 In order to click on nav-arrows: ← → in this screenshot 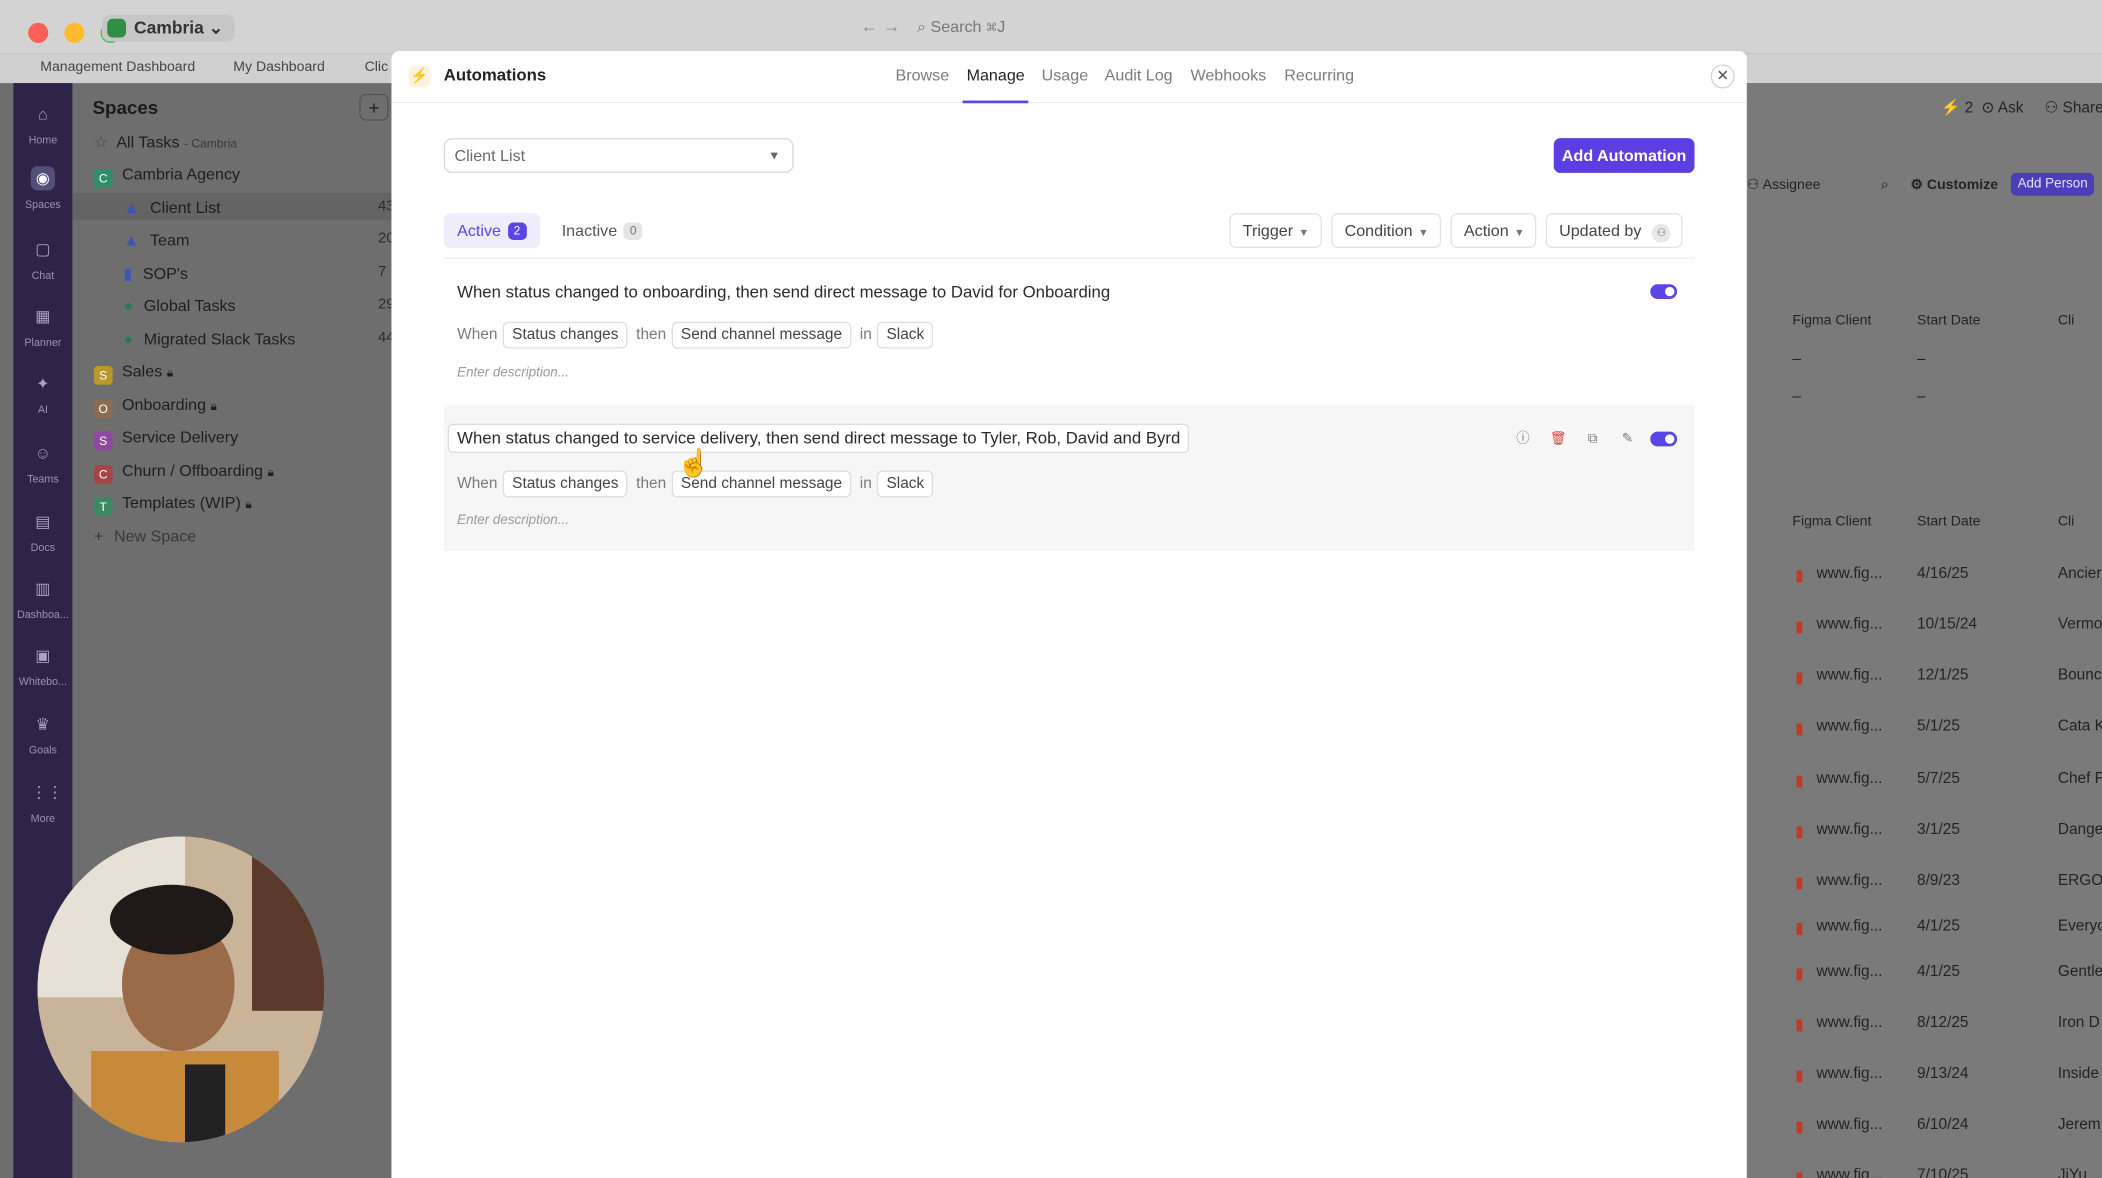, I will do `click(881, 26)`.